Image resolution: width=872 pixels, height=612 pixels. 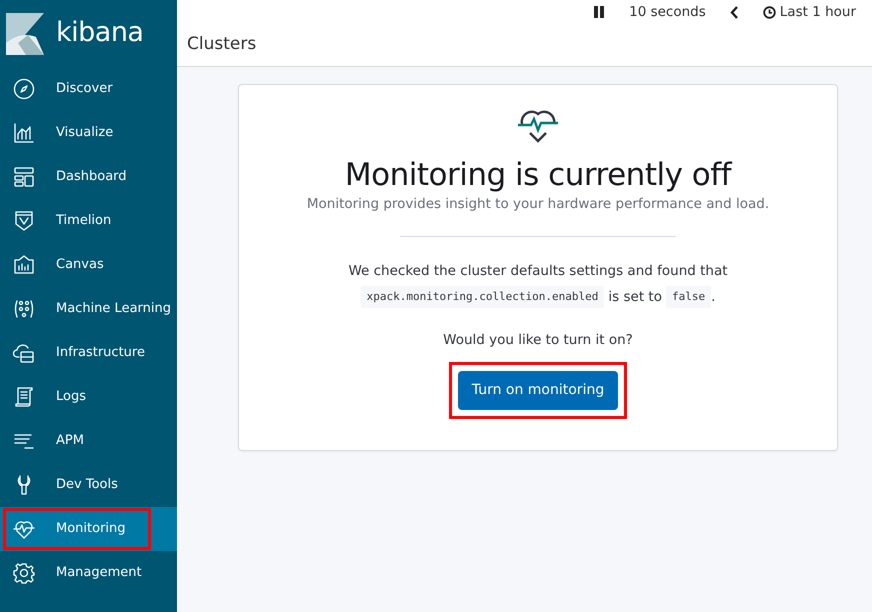 What do you see at coordinates (539, 175) in the screenshot?
I see `panel-heading: Monitoring is currently off` at bounding box center [539, 175].